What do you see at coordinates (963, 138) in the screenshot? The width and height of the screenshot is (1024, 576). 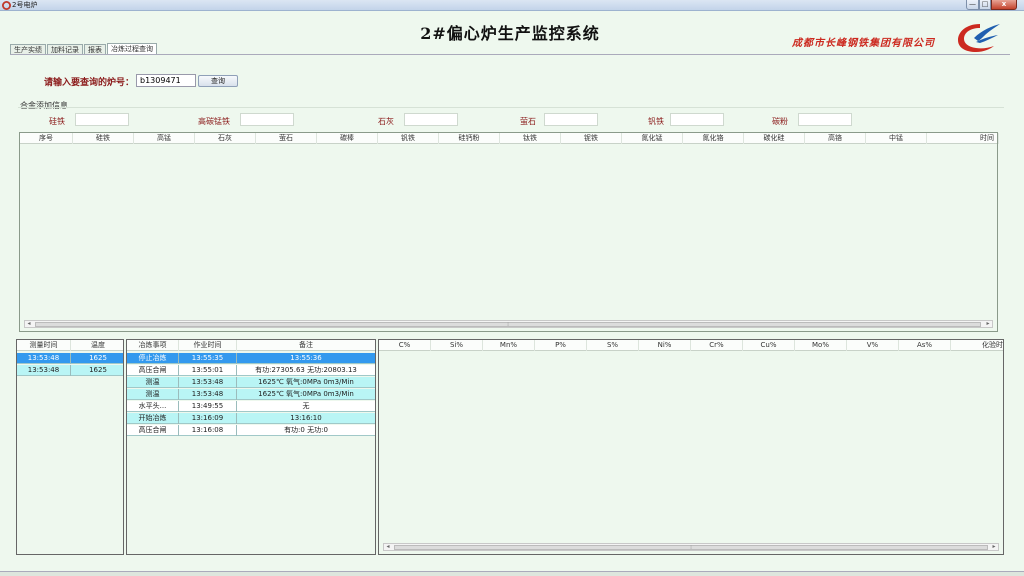 I see `column-header: 时间` at bounding box center [963, 138].